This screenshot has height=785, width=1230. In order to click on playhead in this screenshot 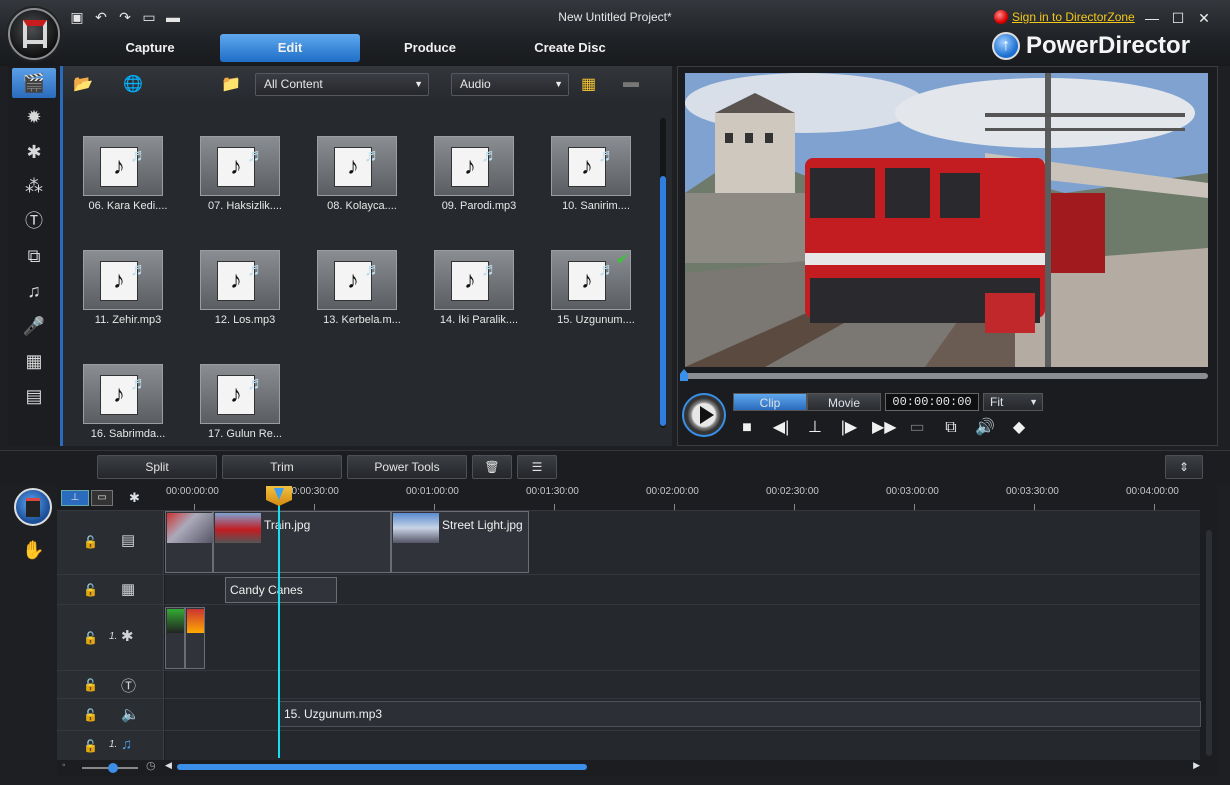, I will do `click(279, 622)`.